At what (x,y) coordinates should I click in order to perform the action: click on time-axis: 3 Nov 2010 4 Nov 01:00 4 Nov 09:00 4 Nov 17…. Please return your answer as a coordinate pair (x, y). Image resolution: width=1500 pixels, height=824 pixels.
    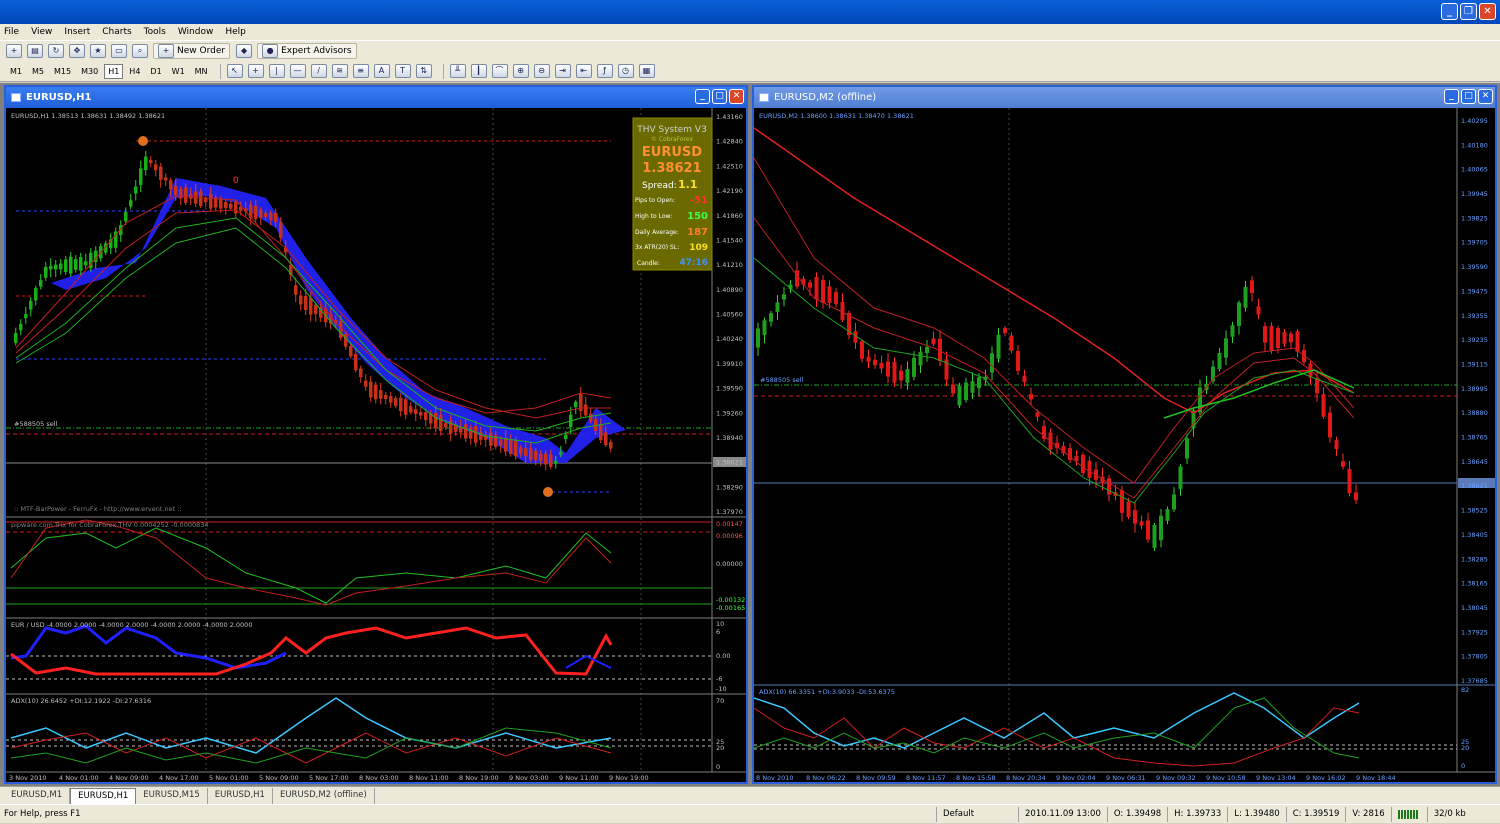
    Looking at the image, I should click on (329, 778).